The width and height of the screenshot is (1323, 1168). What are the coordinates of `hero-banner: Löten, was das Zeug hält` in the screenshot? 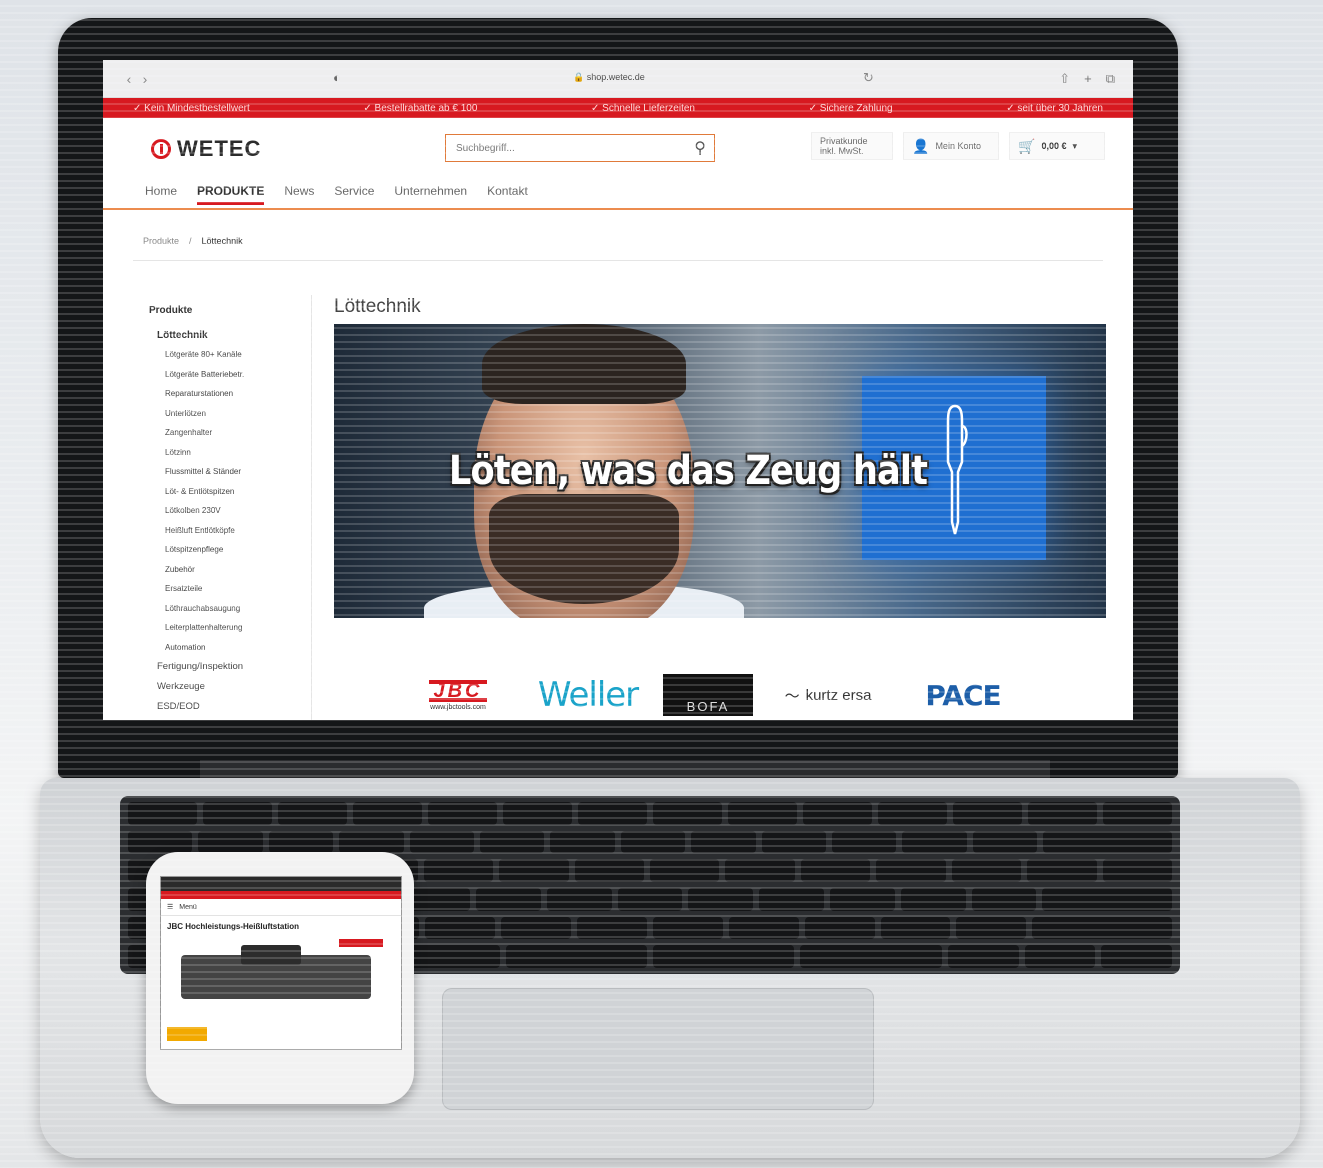 It's located at (720, 471).